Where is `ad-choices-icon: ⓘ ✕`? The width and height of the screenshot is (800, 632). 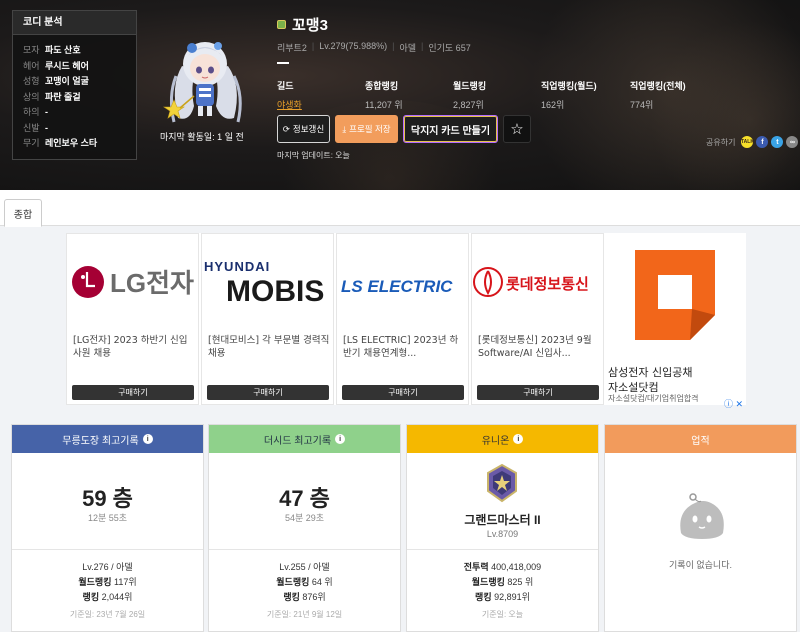
ad-choices-icon: ⓘ ✕ is located at coordinates (733, 403).